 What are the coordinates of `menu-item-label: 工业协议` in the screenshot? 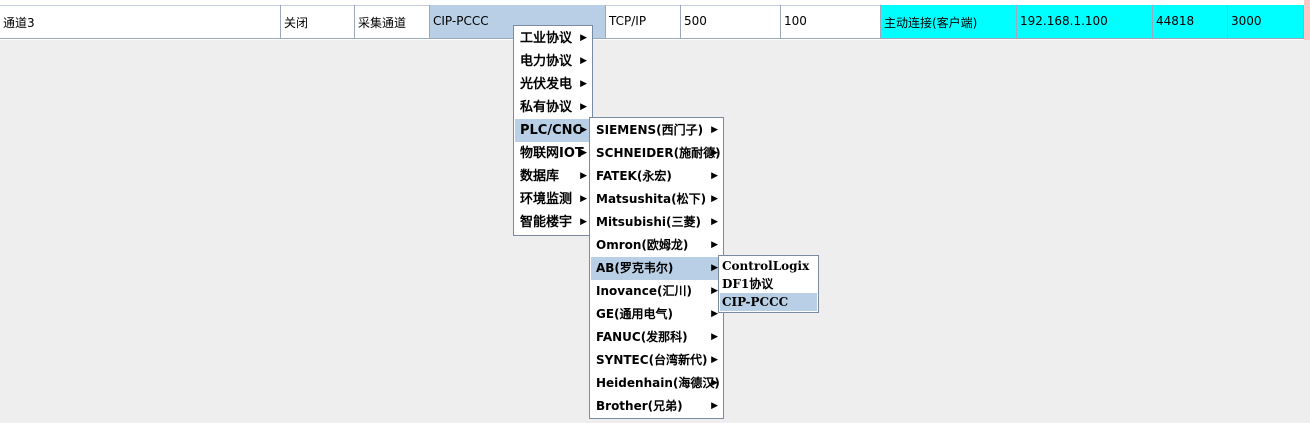 It's located at (546, 38).